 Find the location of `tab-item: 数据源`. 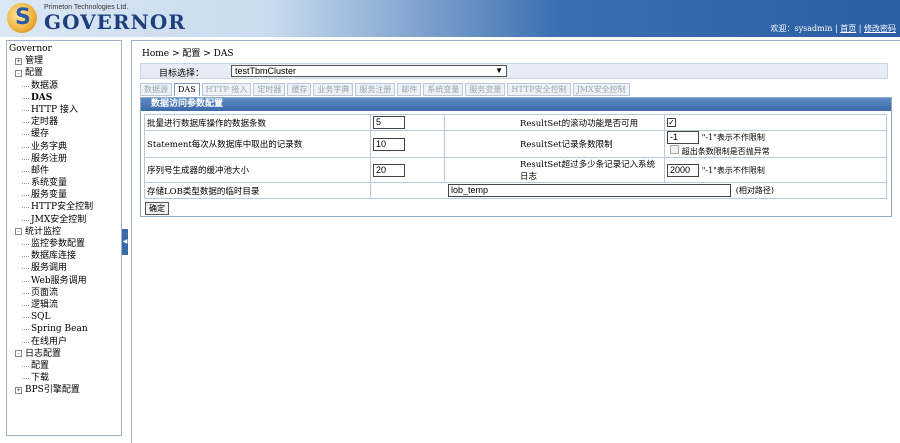

tab-item: 数据源 is located at coordinates (156, 89).